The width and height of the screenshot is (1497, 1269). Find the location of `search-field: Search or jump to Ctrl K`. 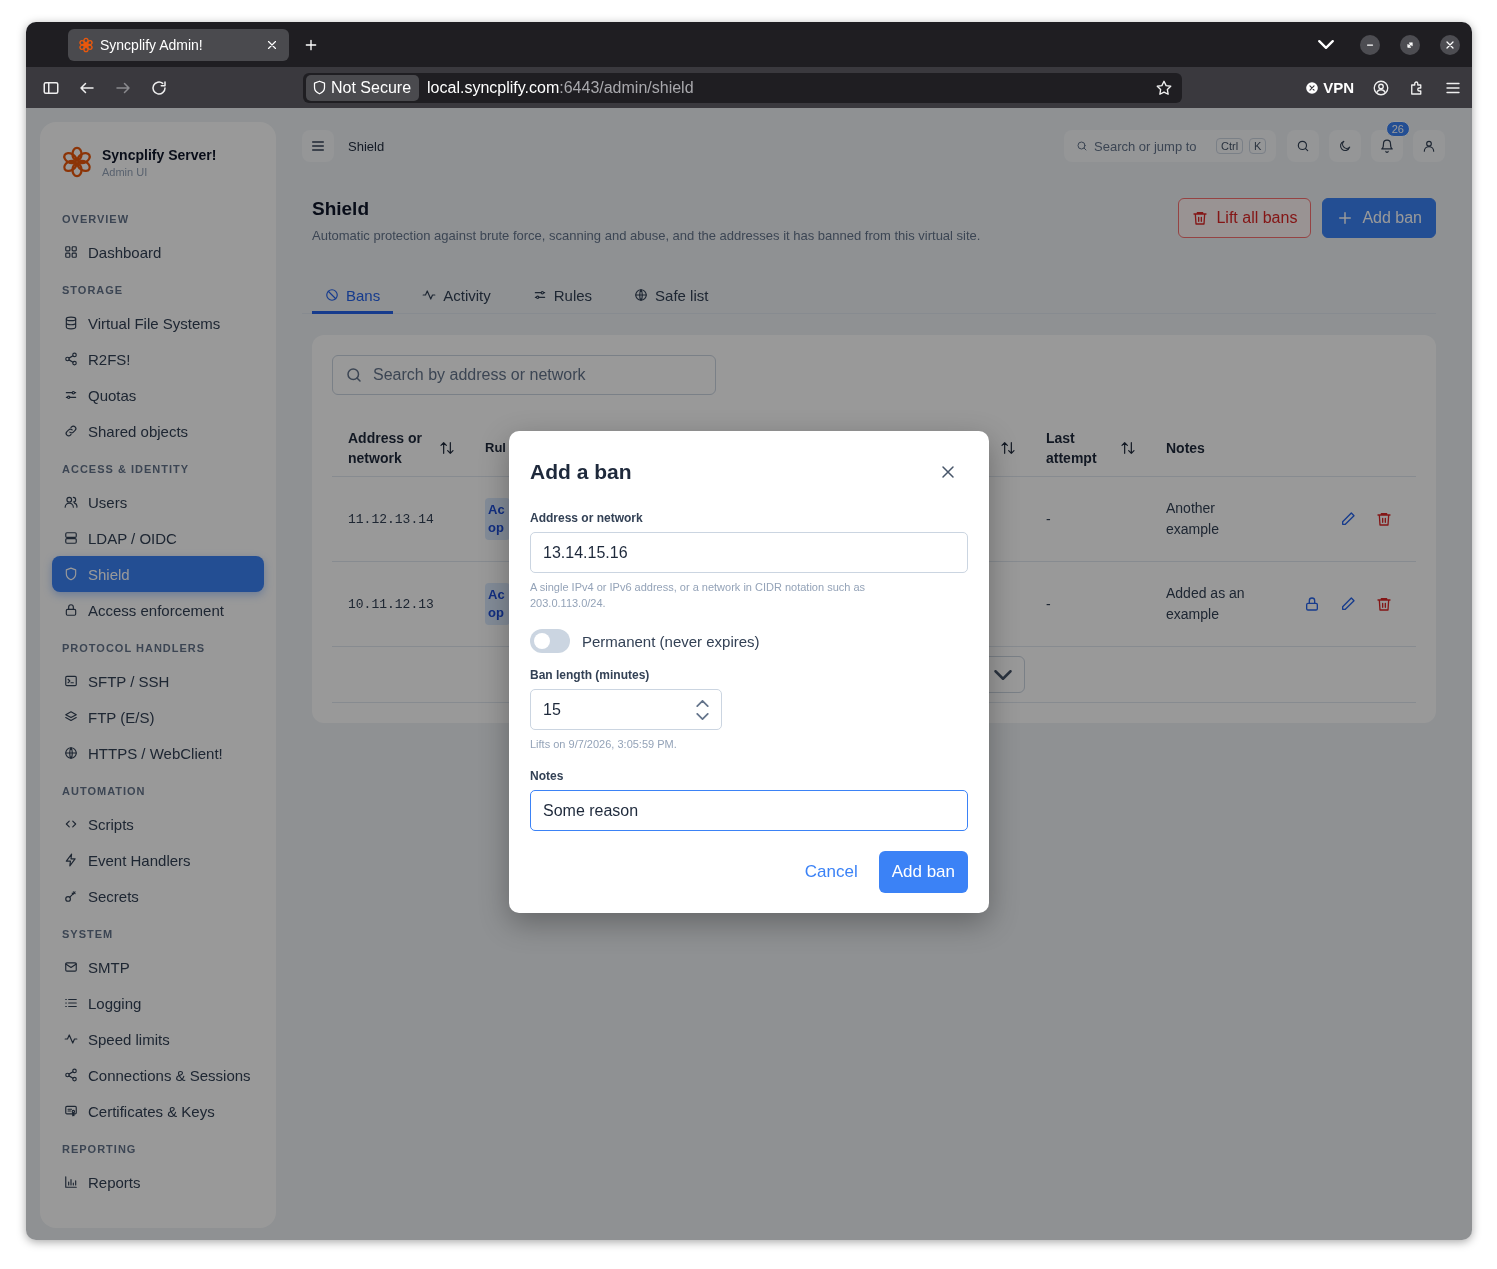

search-field: Search or jump to Ctrl K is located at coordinates (1170, 146).